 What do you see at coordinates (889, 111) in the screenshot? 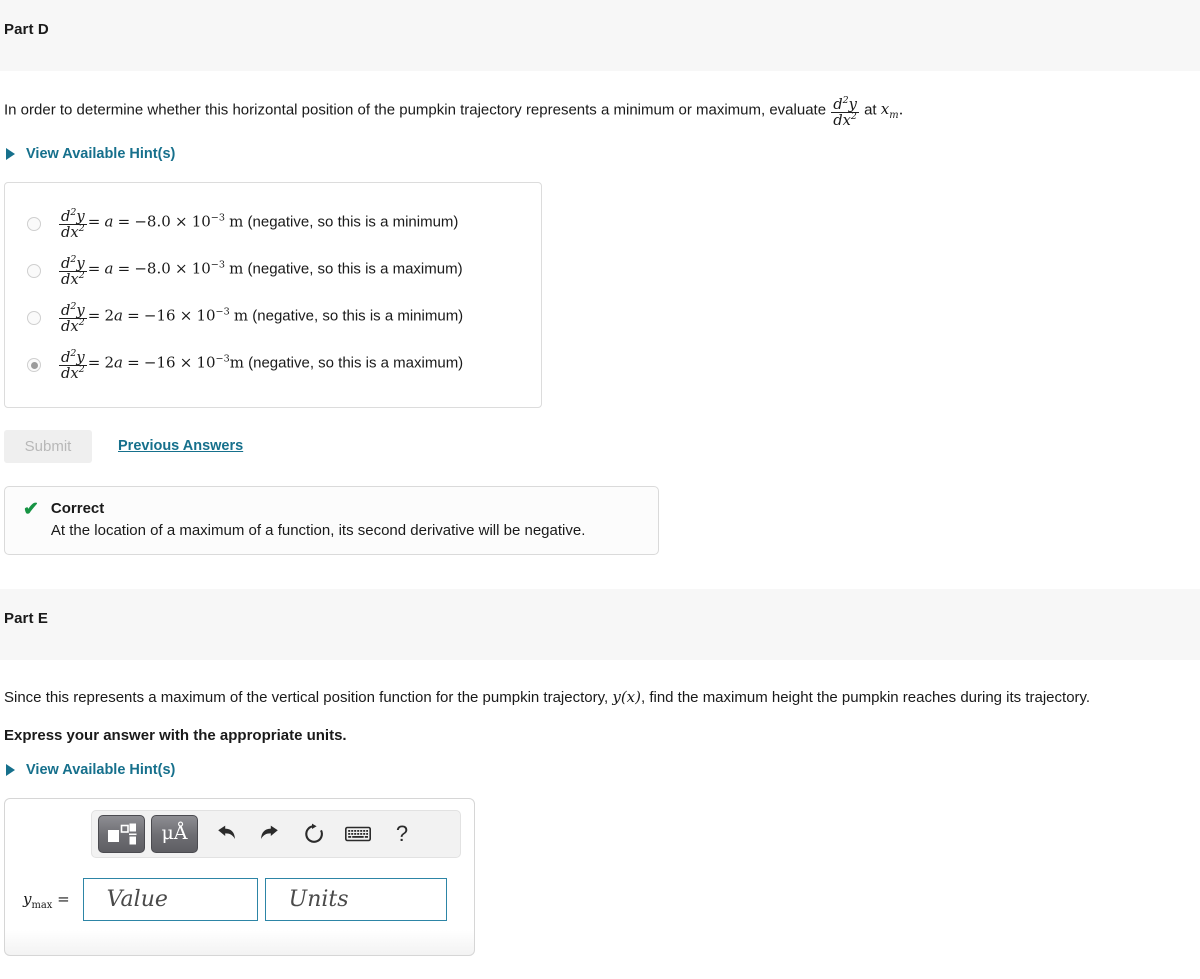
I see `x-m-symbol: xm` at bounding box center [889, 111].